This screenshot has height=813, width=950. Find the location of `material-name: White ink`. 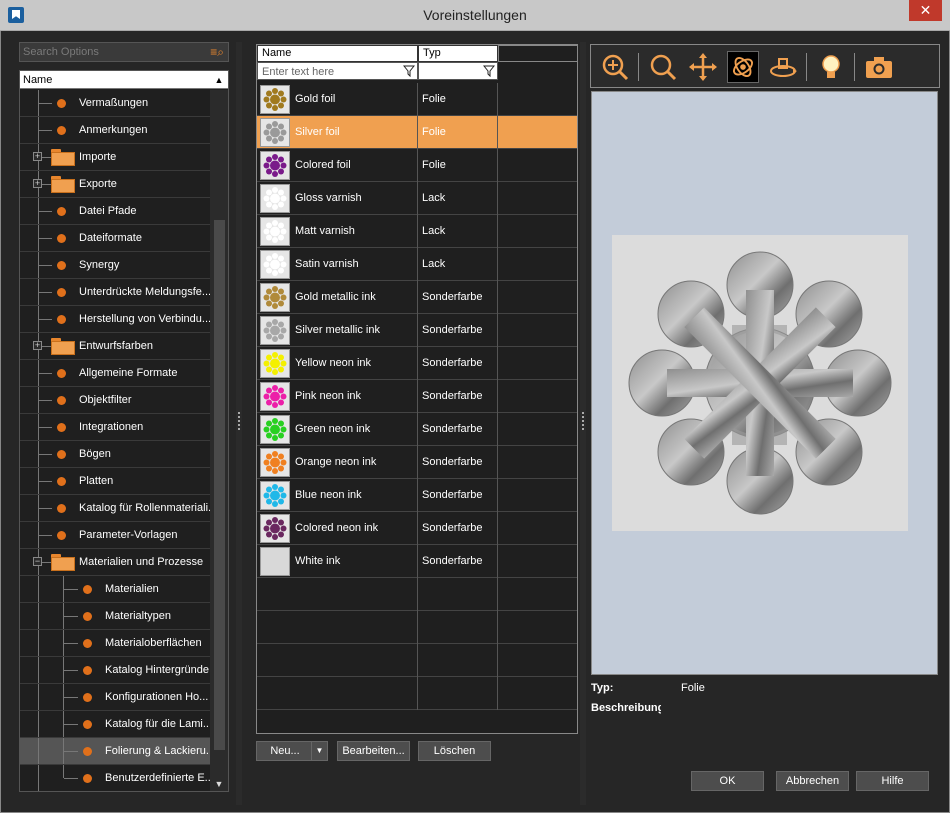

material-name: White ink is located at coordinates (318, 561).